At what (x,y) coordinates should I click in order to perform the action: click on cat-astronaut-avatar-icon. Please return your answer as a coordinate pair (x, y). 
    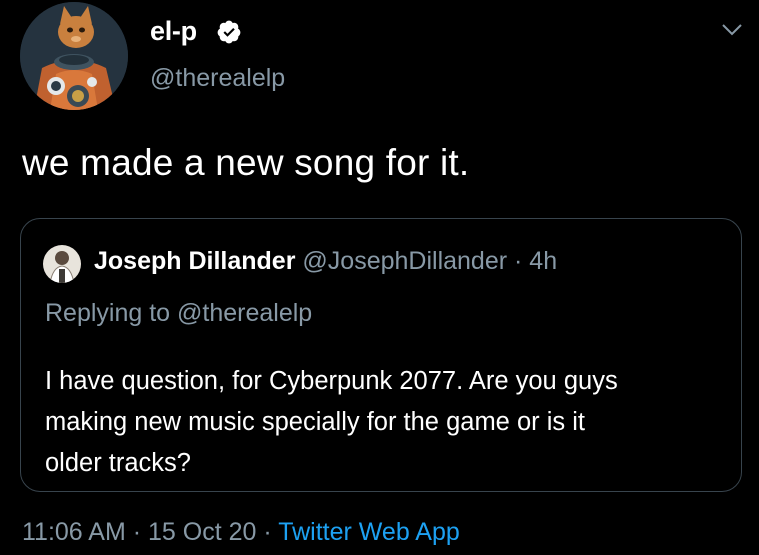
    Looking at the image, I should click on (74, 56).